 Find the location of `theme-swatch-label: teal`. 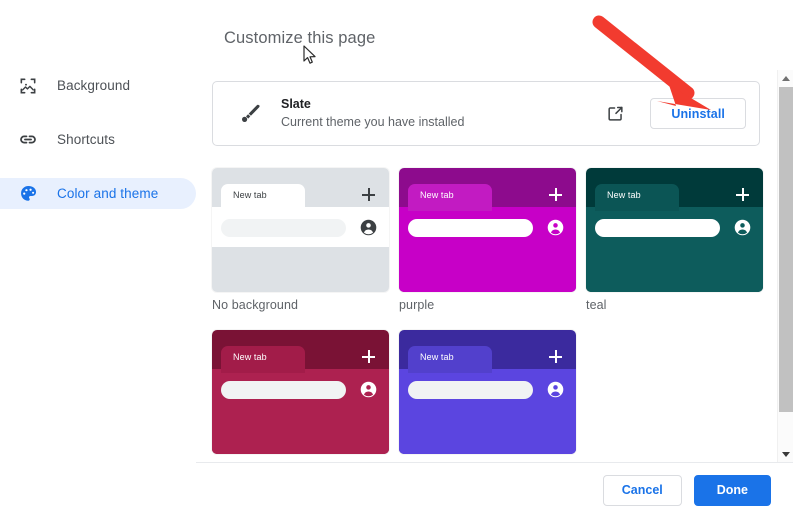

theme-swatch-label: teal is located at coordinates (596, 305).